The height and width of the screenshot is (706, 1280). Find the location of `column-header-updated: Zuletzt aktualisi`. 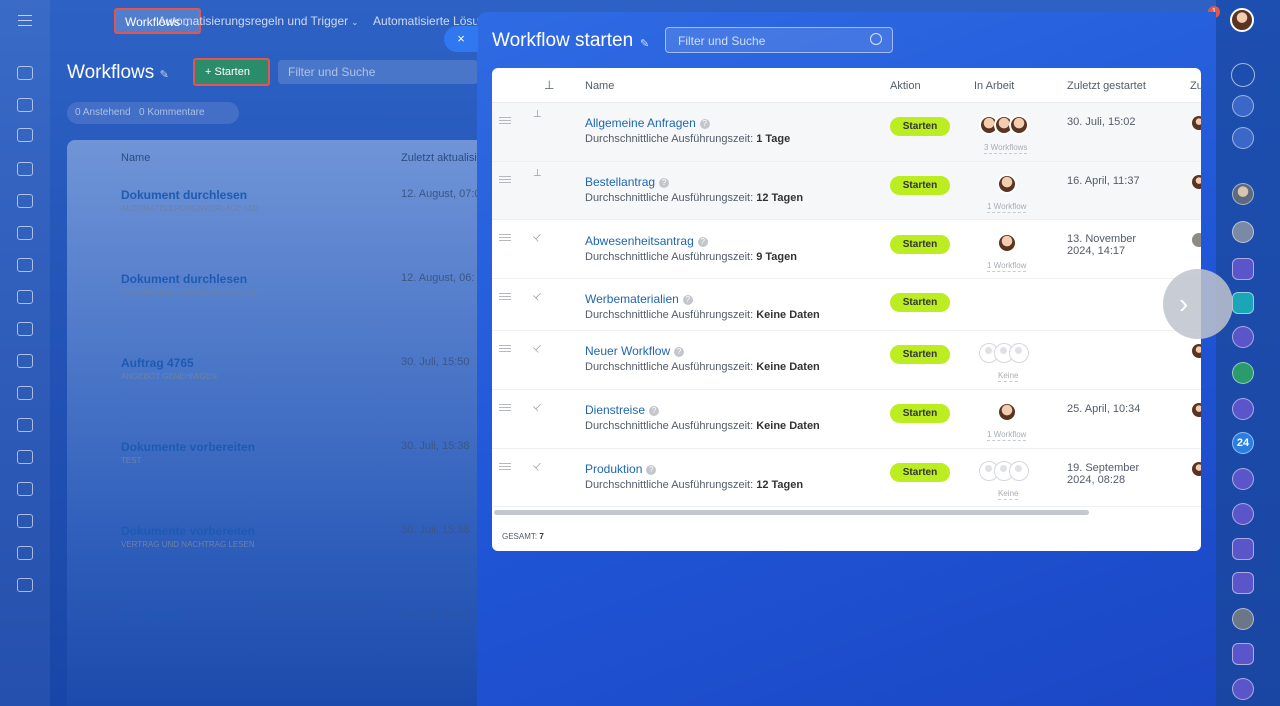

column-header-updated: Zuletzt aktualisi is located at coordinates (439, 158).